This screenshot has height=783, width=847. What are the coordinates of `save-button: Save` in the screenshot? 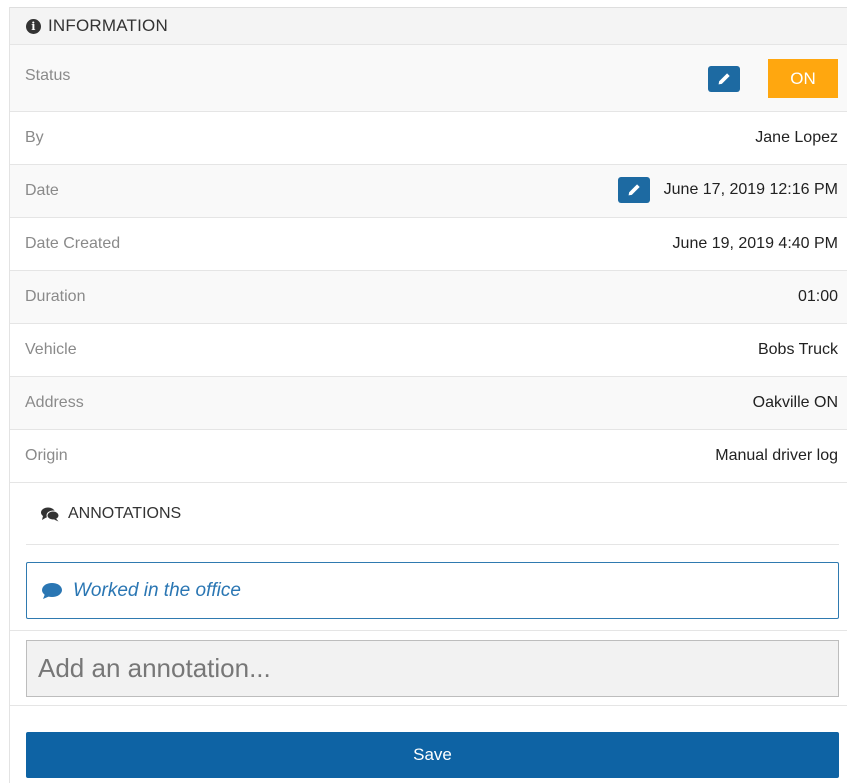 It's located at (432, 755).